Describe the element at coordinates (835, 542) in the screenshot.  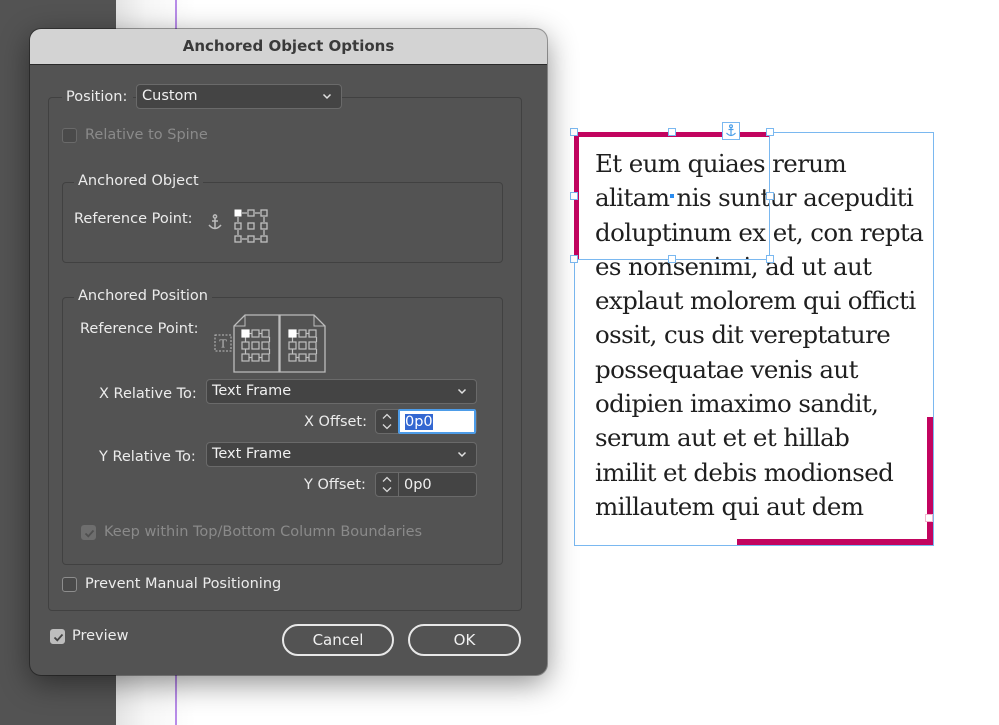
I see `frame-stroke-bottom` at that location.